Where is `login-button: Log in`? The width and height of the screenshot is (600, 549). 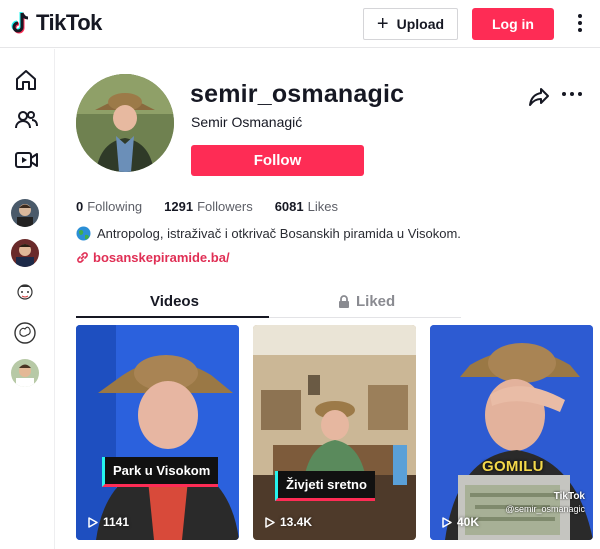 login-button: Log in is located at coordinates (513, 24).